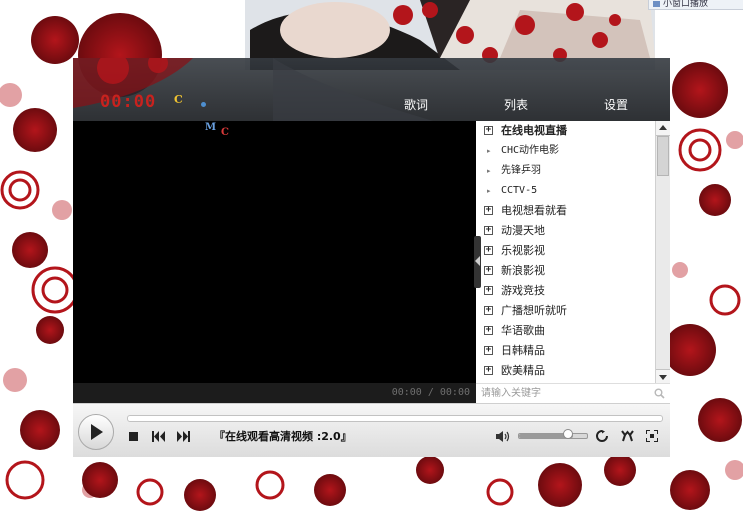 The image size is (743, 512). What do you see at coordinates (566, 291) in the screenshot?
I see `playlist-group: + 游戏竞技` at bounding box center [566, 291].